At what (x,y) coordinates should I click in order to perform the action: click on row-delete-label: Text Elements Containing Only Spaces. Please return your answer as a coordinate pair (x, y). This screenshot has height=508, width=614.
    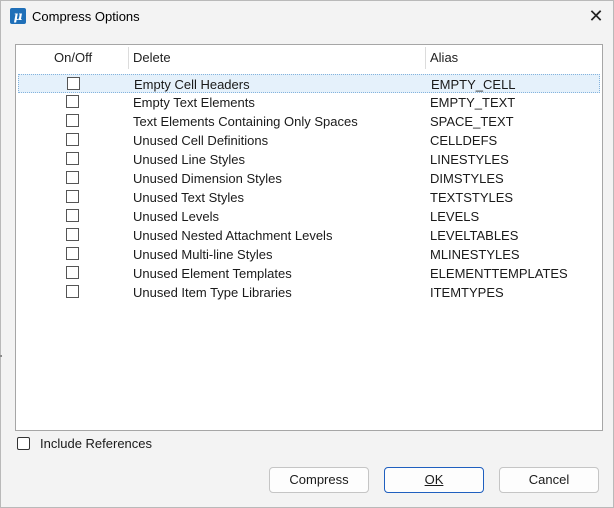
    Looking at the image, I should click on (245, 121).